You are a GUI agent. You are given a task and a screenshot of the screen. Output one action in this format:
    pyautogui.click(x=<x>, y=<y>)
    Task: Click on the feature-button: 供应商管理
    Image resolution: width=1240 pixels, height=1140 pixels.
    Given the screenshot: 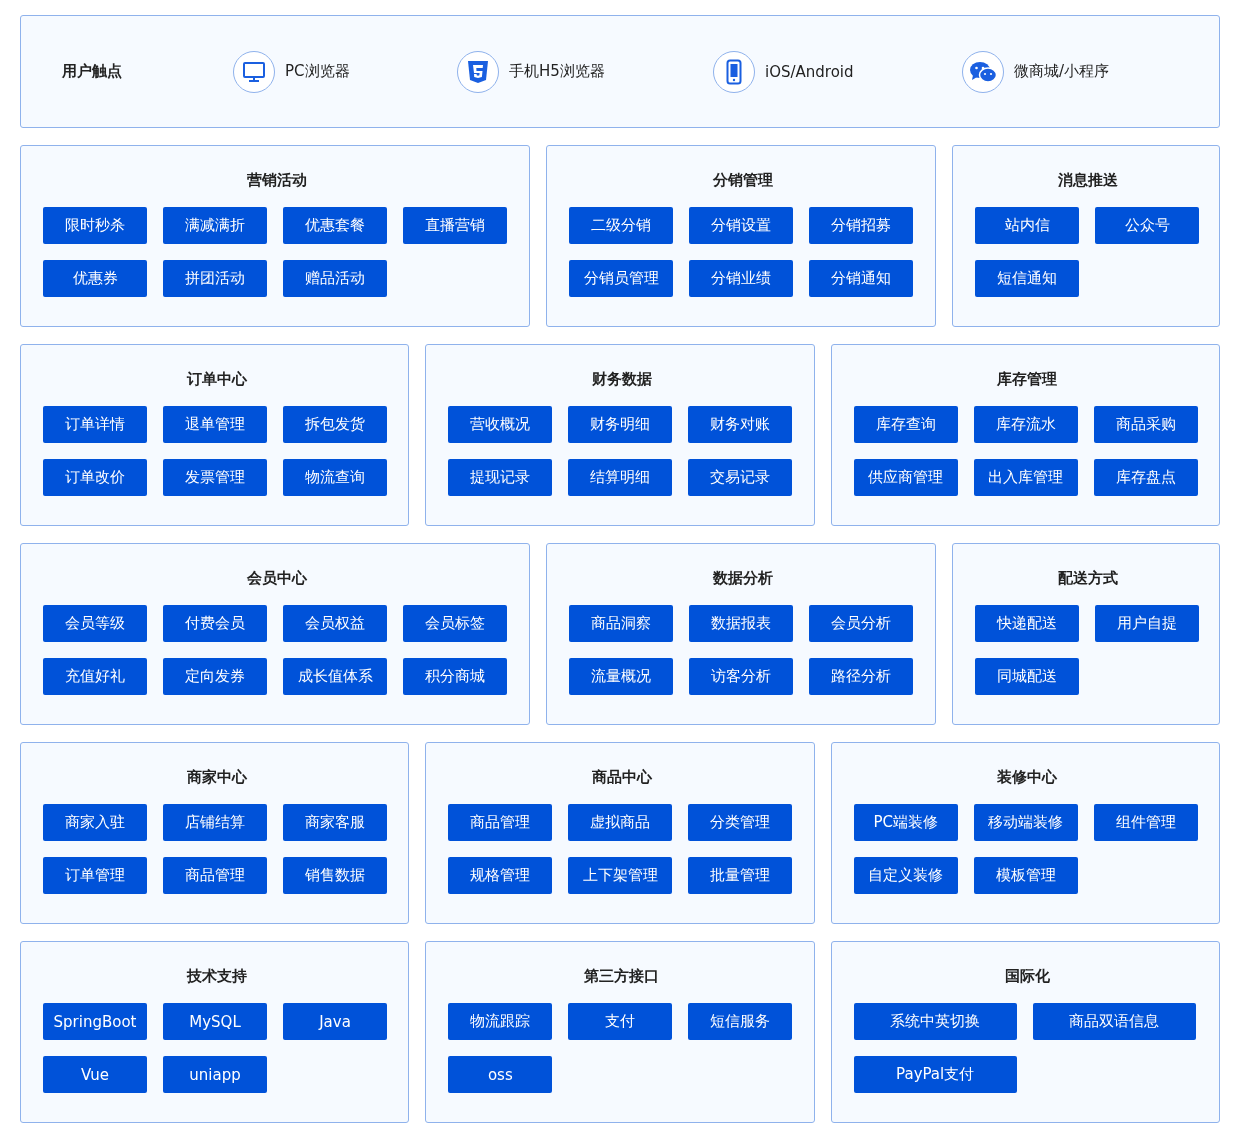 What is the action you would take?
    pyautogui.click(x=905, y=477)
    